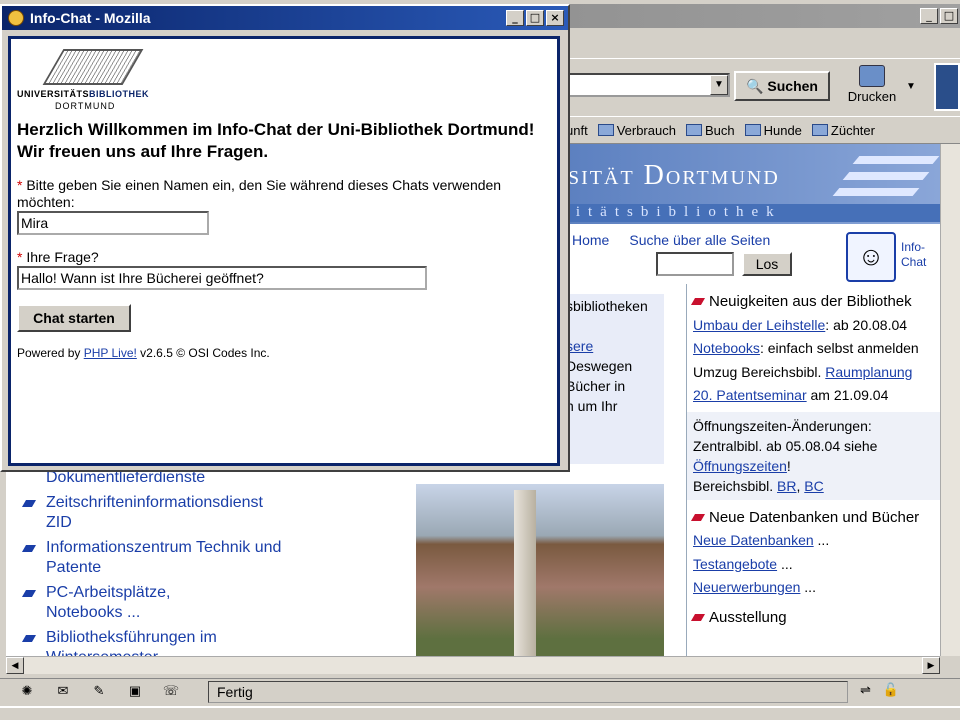  I want to click on url-combobox: ▼, so click(645, 85).